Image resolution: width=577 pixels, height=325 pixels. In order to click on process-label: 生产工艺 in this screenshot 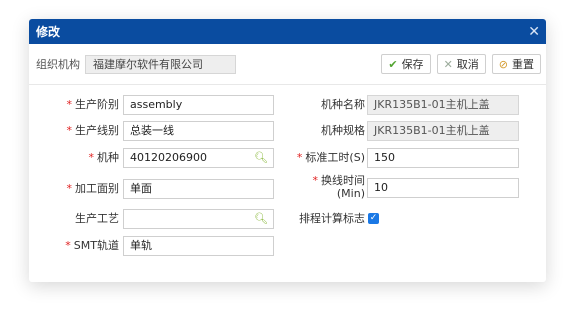, I will do `click(97, 218)`.